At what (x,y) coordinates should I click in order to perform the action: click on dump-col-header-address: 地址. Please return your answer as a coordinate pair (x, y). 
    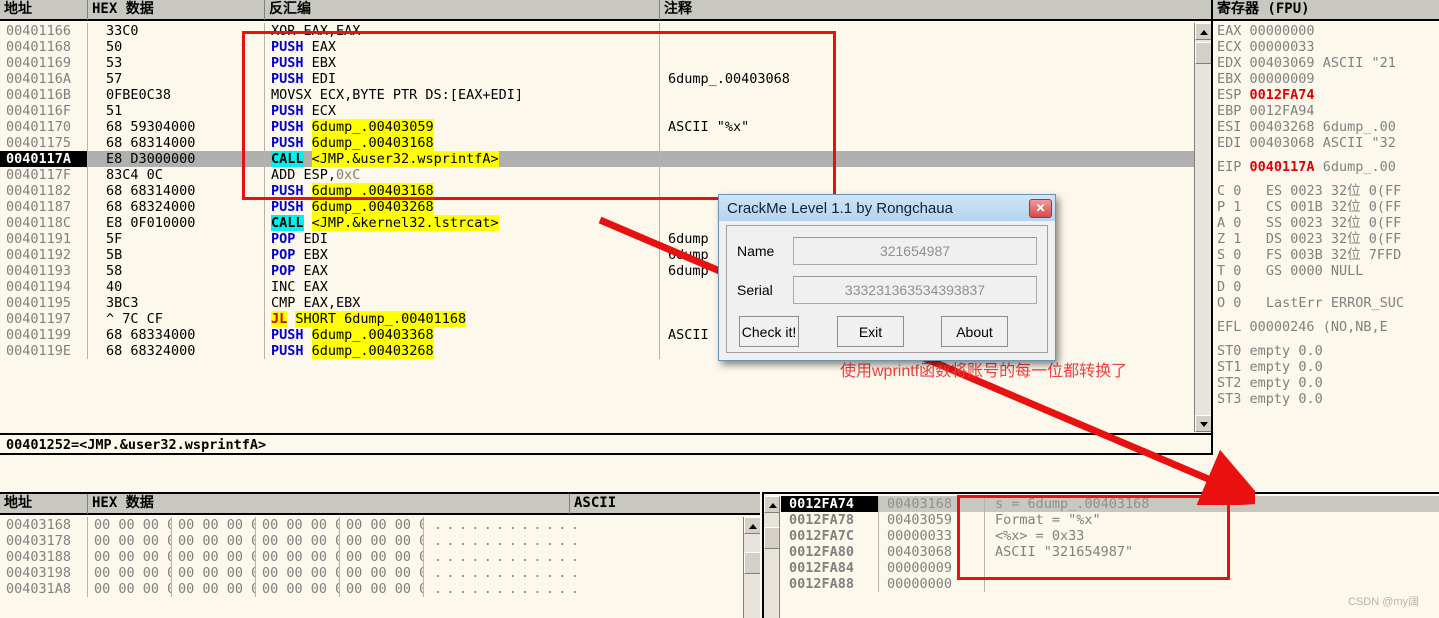
    Looking at the image, I should click on (44, 504).